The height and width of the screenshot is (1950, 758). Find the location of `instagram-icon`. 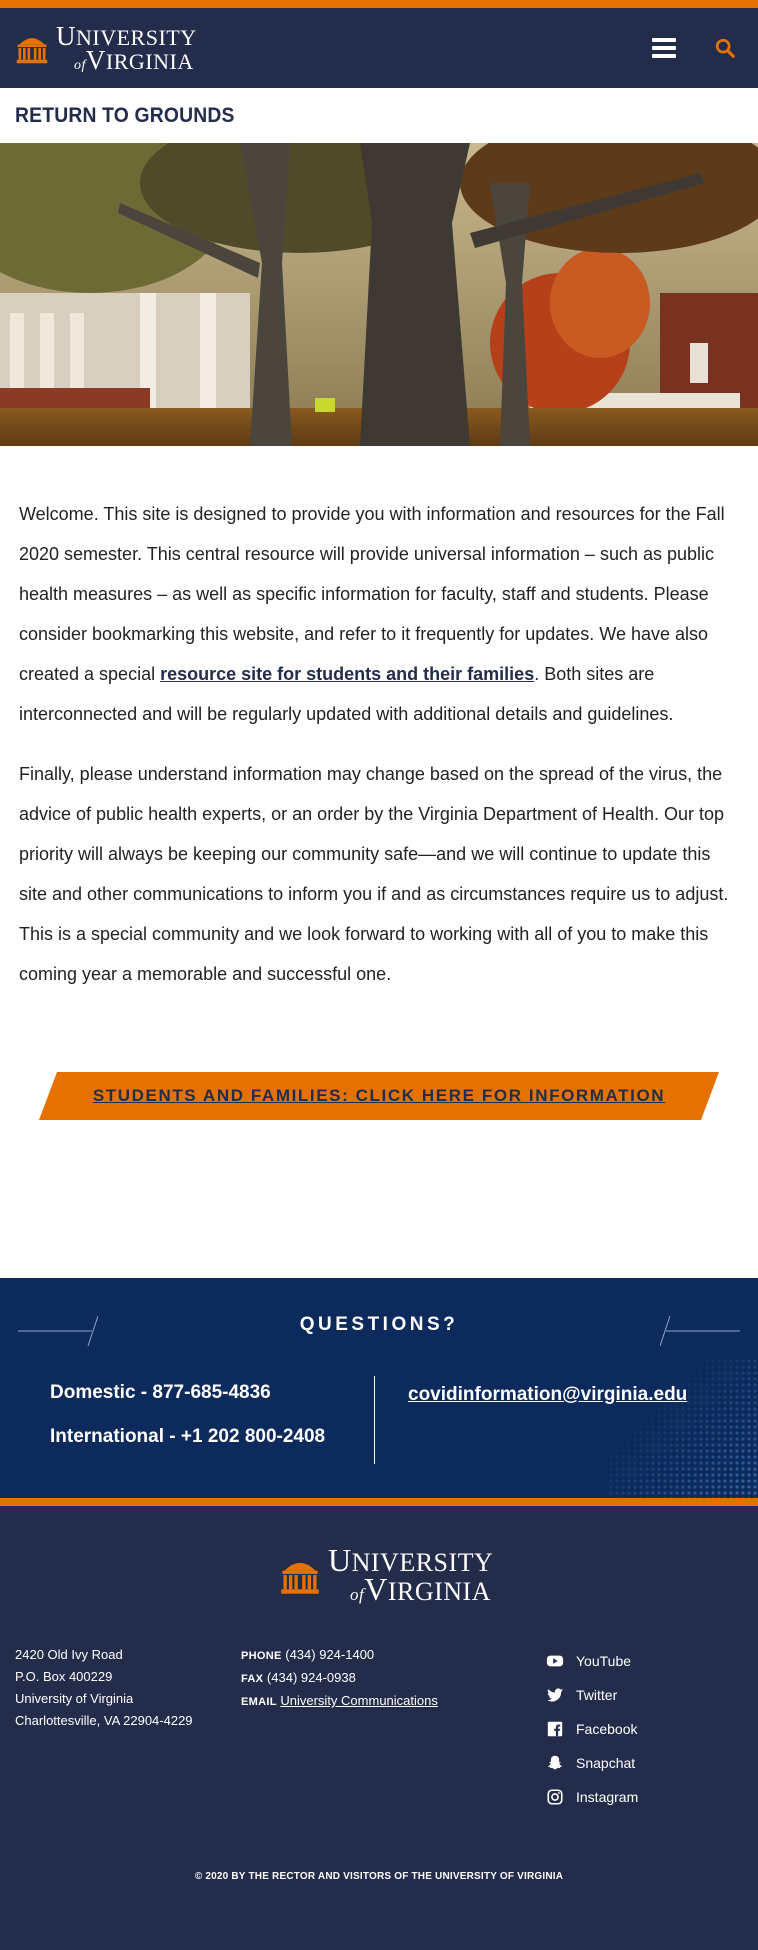

instagram-icon is located at coordinates (555, 1797).